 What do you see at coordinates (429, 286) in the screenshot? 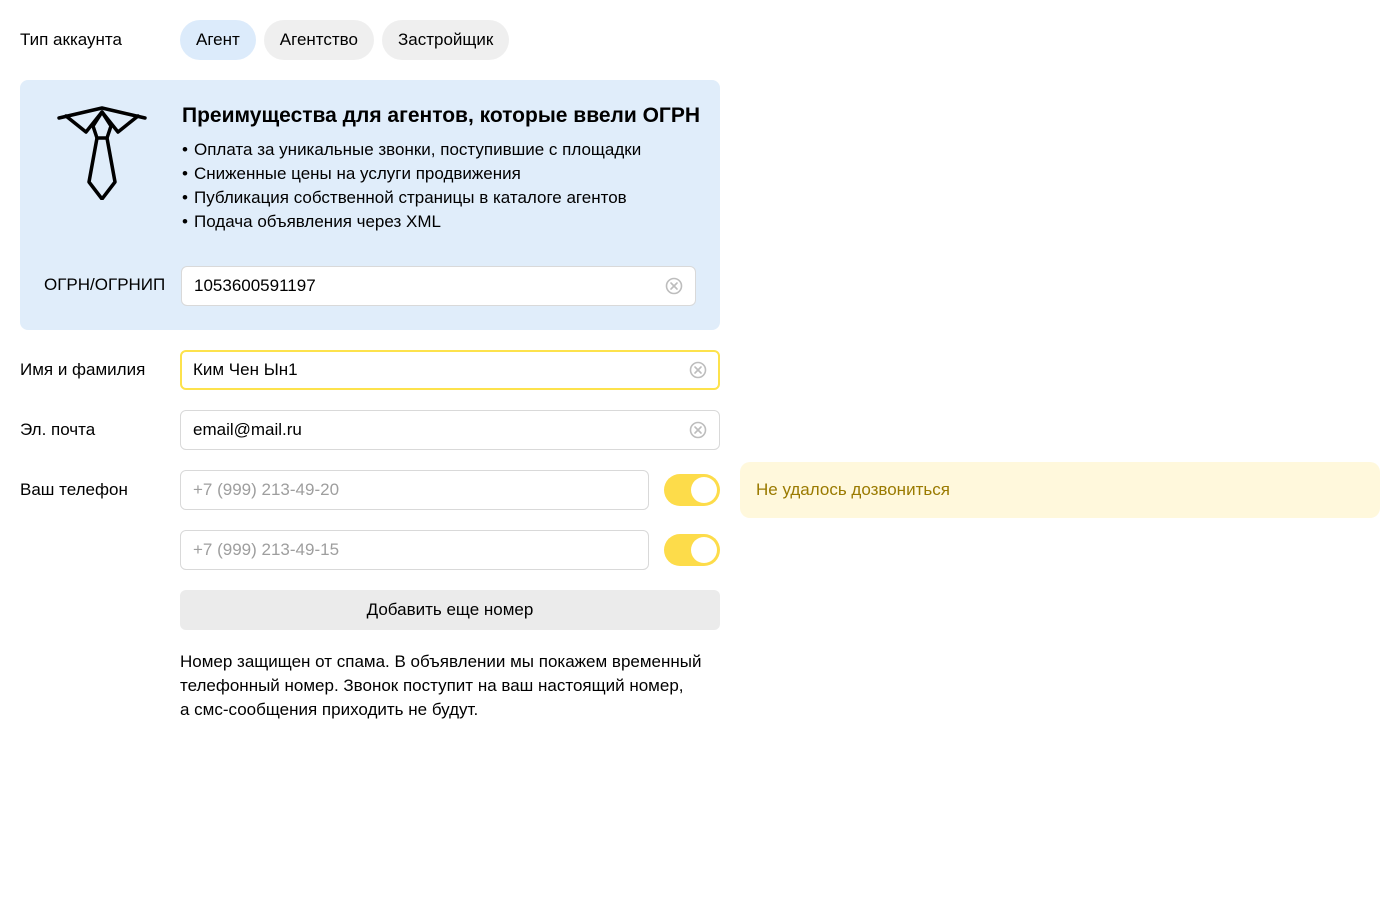
I see `ogrn-value: 1053600591197` at bounding box center [429, 286].